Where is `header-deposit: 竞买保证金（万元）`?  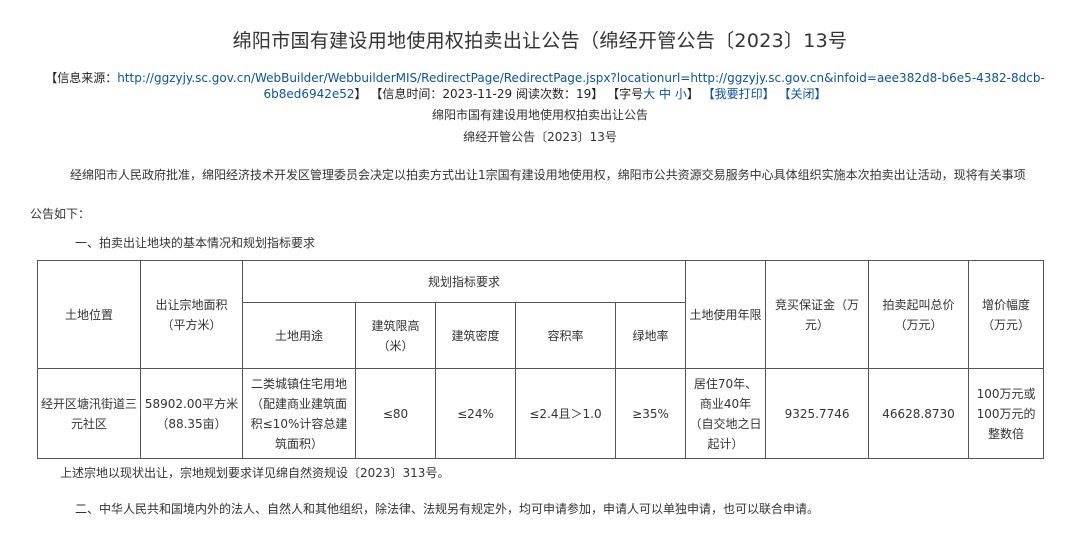 header-deposit: 竞买保证金（万元） is located at coordinates (817, 314).